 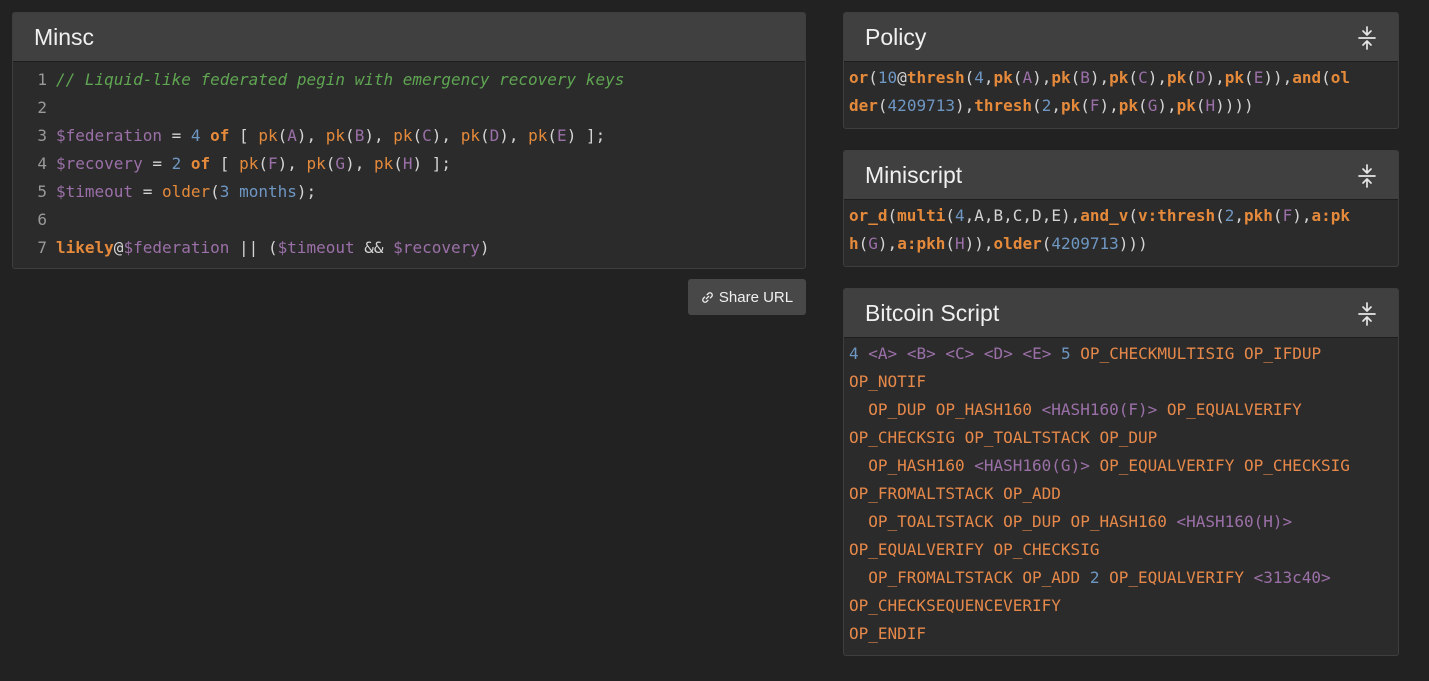 I want to click on code-token: A, so click(x=1027, y=77).